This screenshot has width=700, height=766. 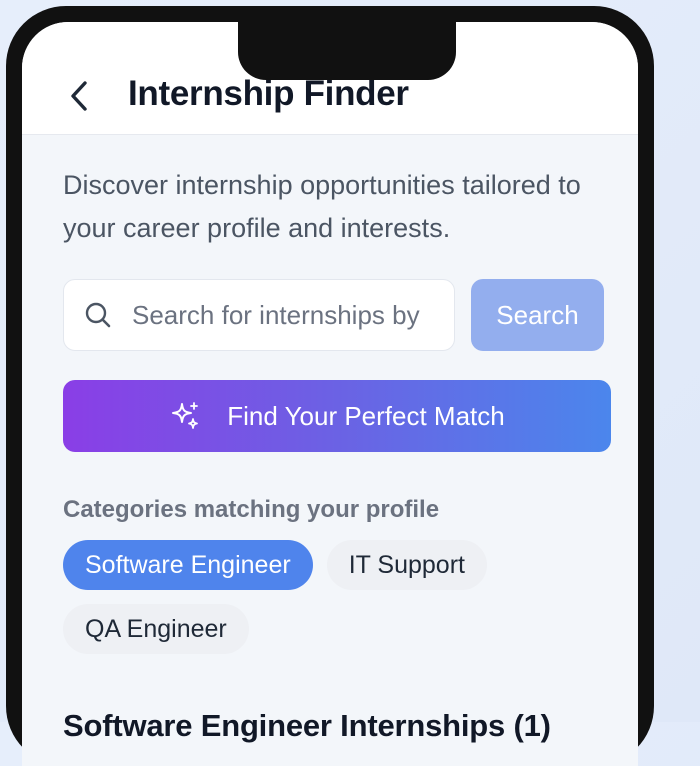 I want to click on search-input, so click(x=292, y=315).